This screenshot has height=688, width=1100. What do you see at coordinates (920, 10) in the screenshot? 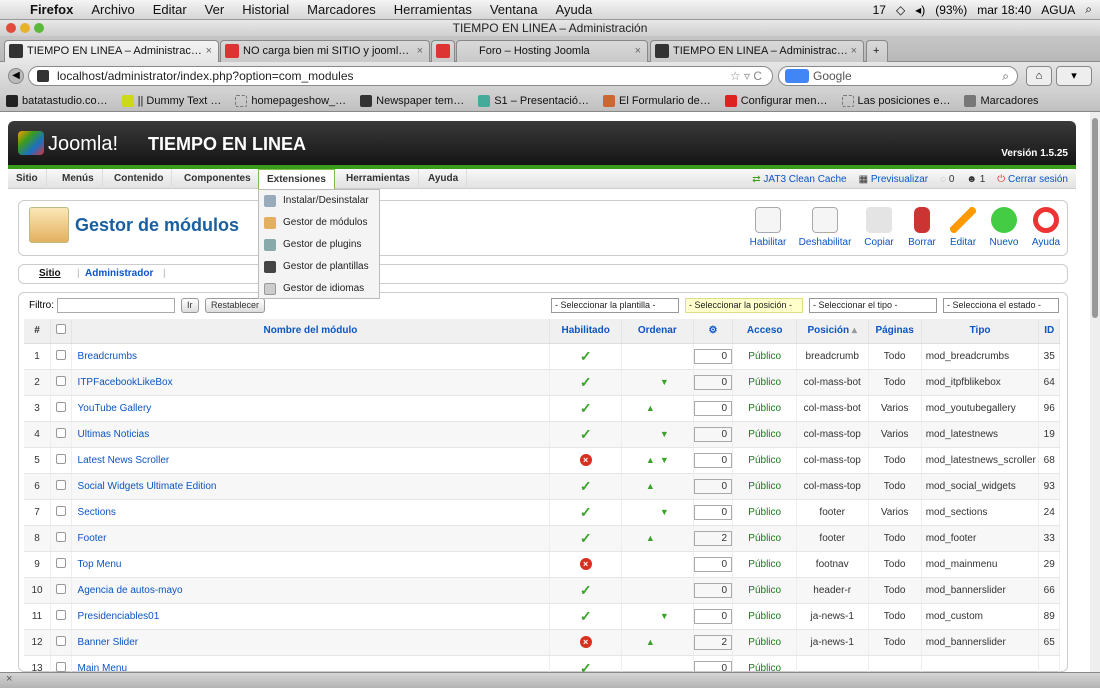
I see `volume-icon: ◂)` at bounding box center [920, 10].